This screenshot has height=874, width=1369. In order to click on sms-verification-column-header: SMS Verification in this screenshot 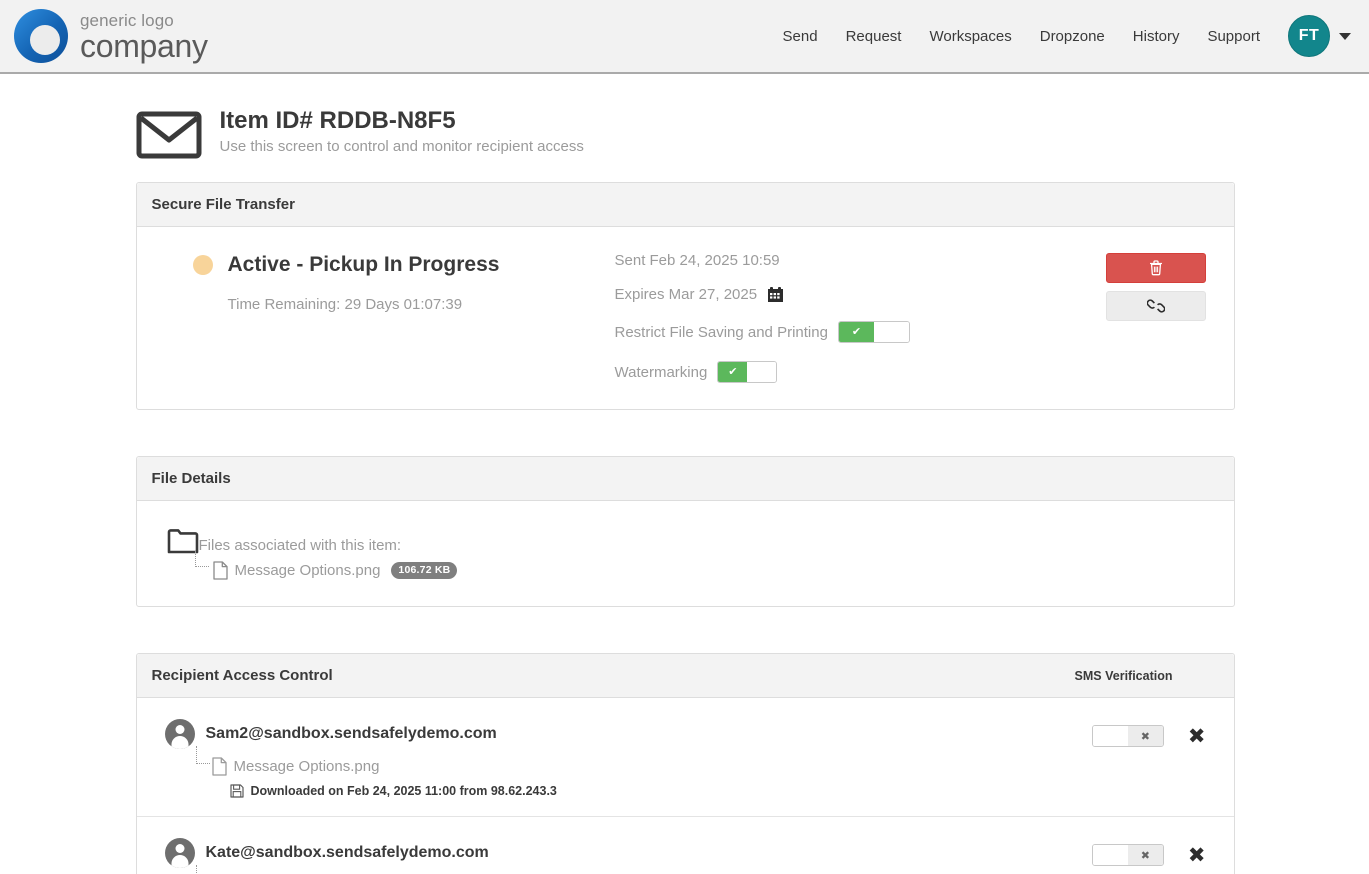, I will do `click(1123, 675)`.